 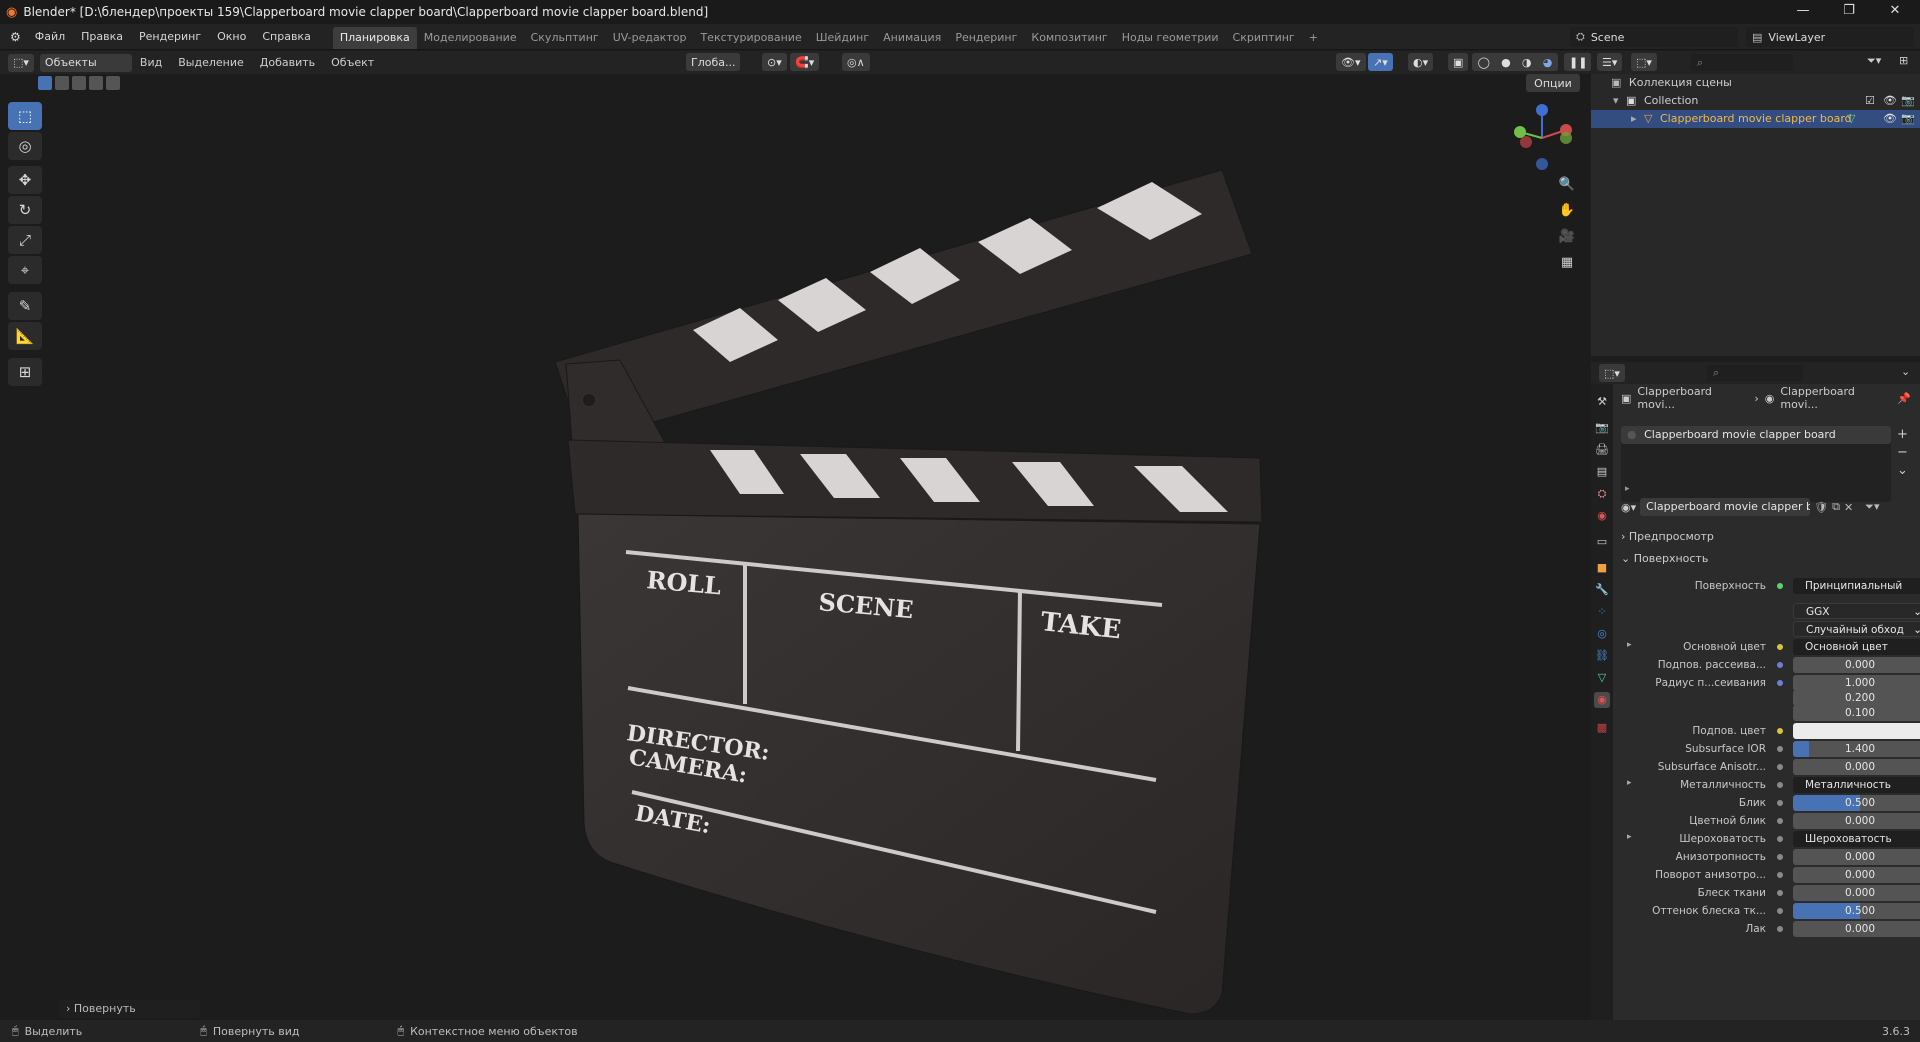 I want to click on expand-arrow-icon: ▾, so click(x=1616, y=100).